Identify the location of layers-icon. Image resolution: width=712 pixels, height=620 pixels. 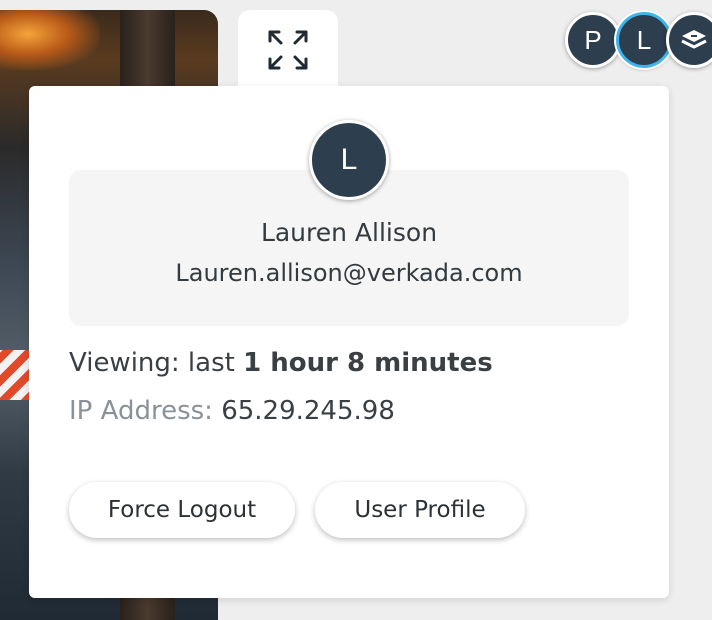
(694, 39).